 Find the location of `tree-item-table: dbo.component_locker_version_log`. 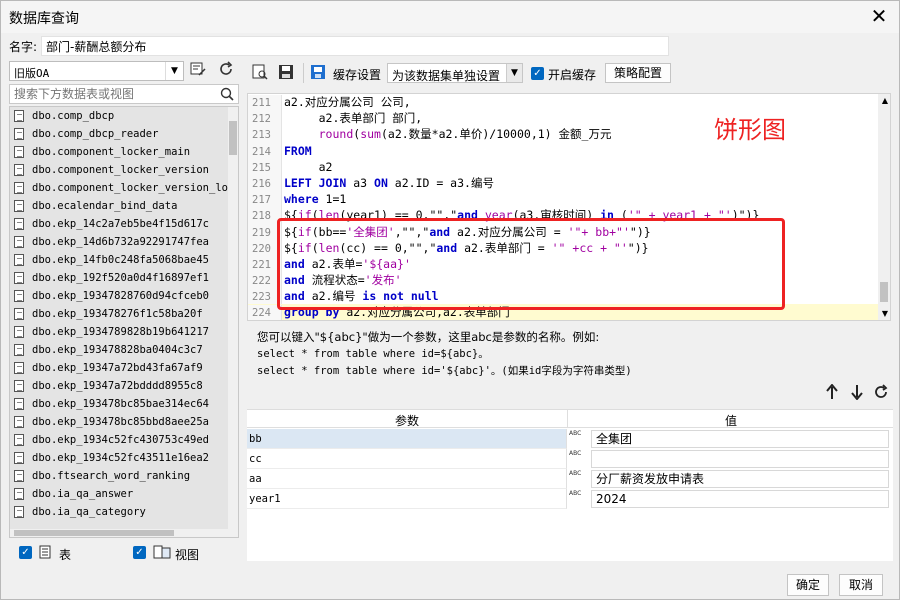

tree-item-table: dbo.component_locker_version_log is located at coordinates (124, 188).